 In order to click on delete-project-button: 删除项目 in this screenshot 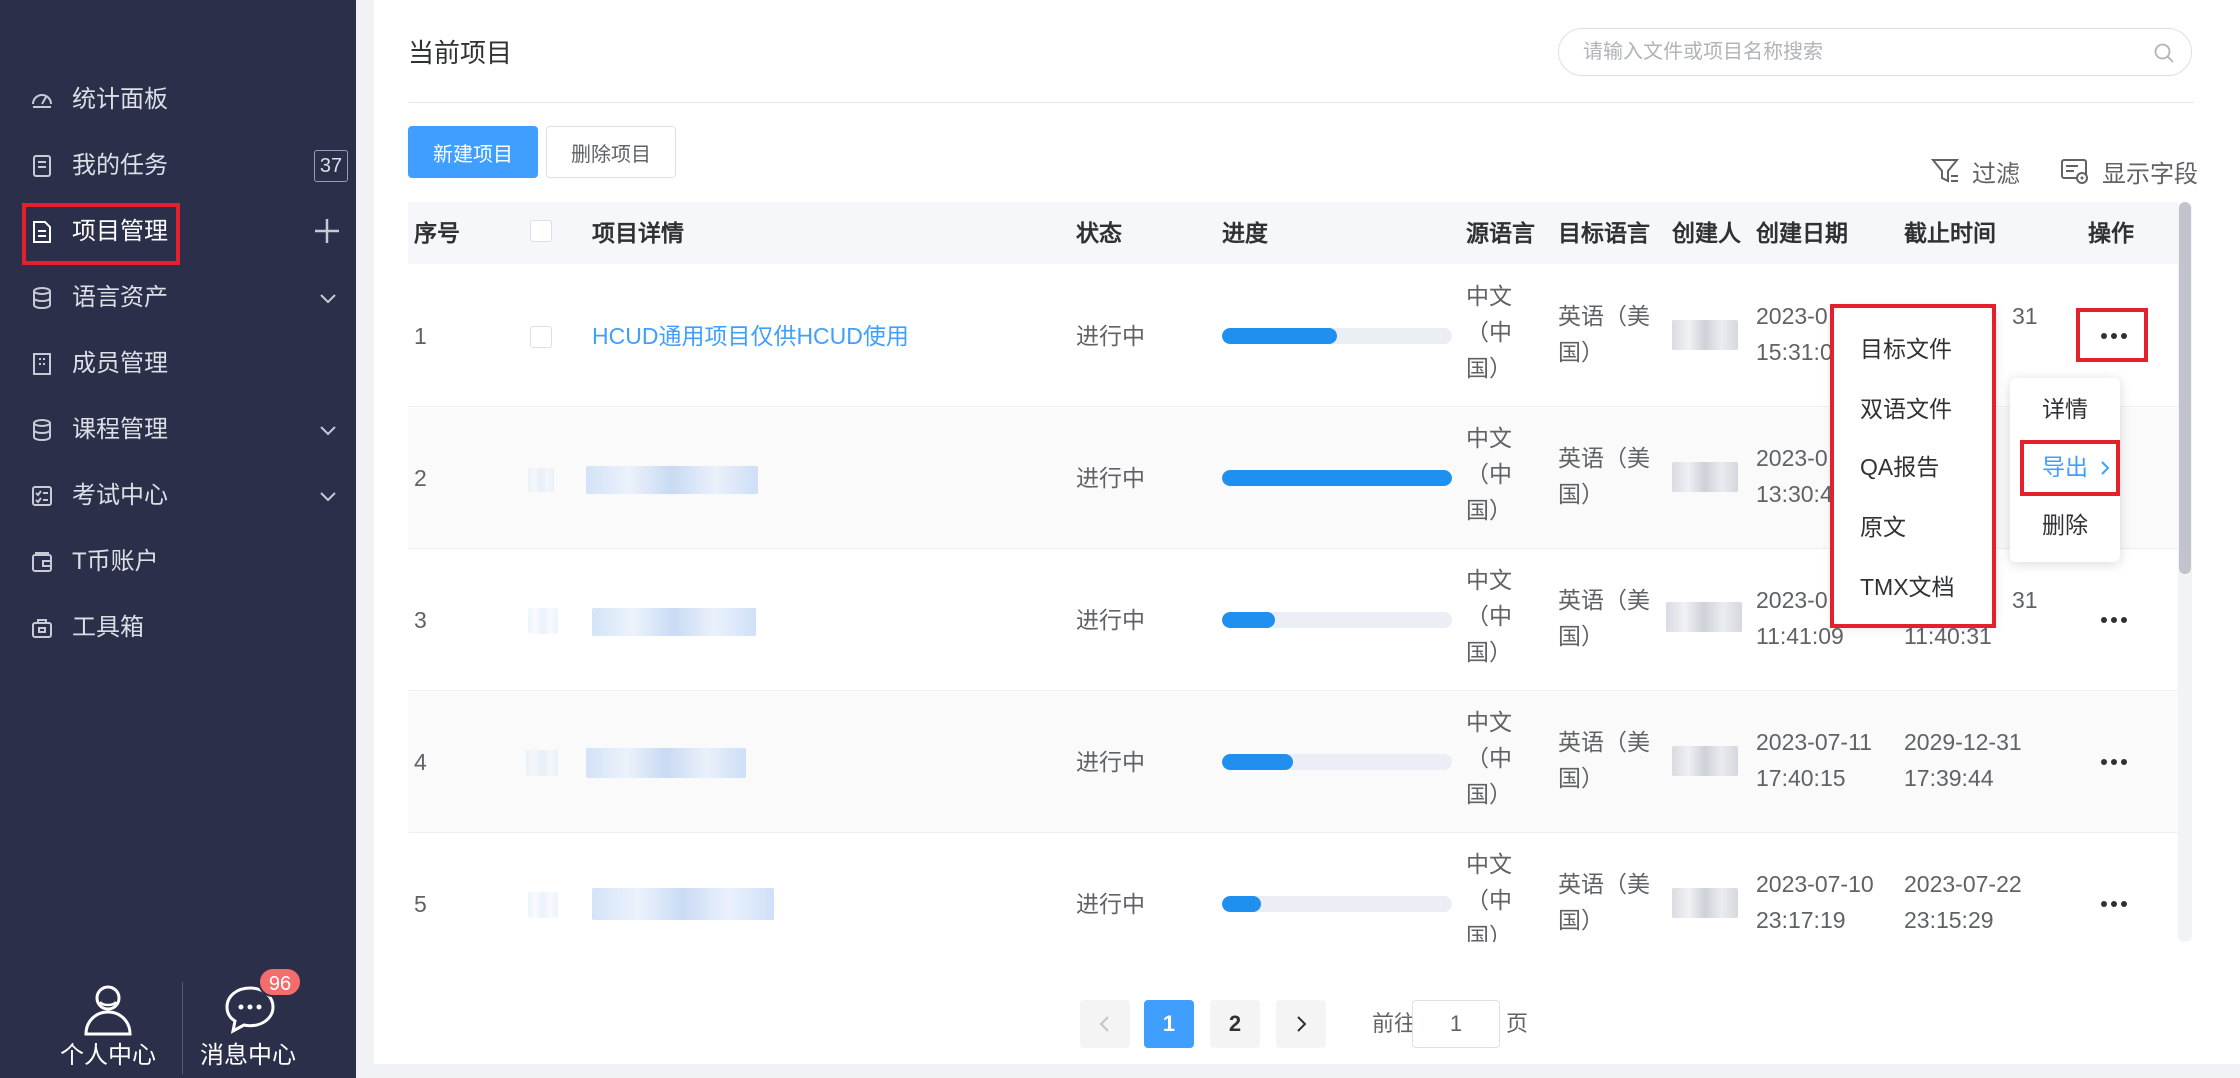, I will do `click(611, 152)`.